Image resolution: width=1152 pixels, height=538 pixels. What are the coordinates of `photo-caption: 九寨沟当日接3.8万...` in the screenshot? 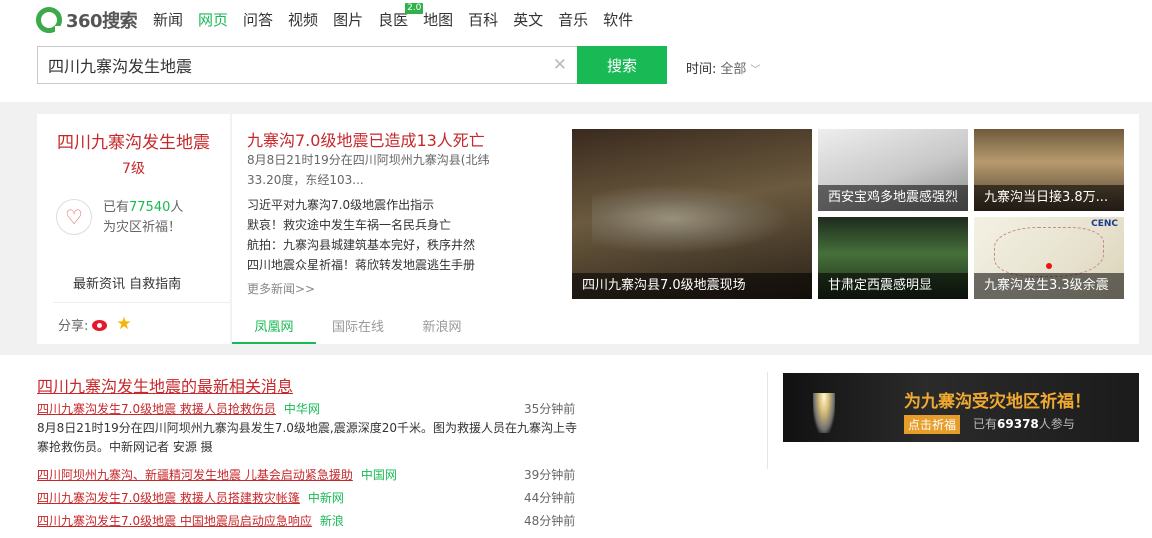 It's located at (1049, 198).